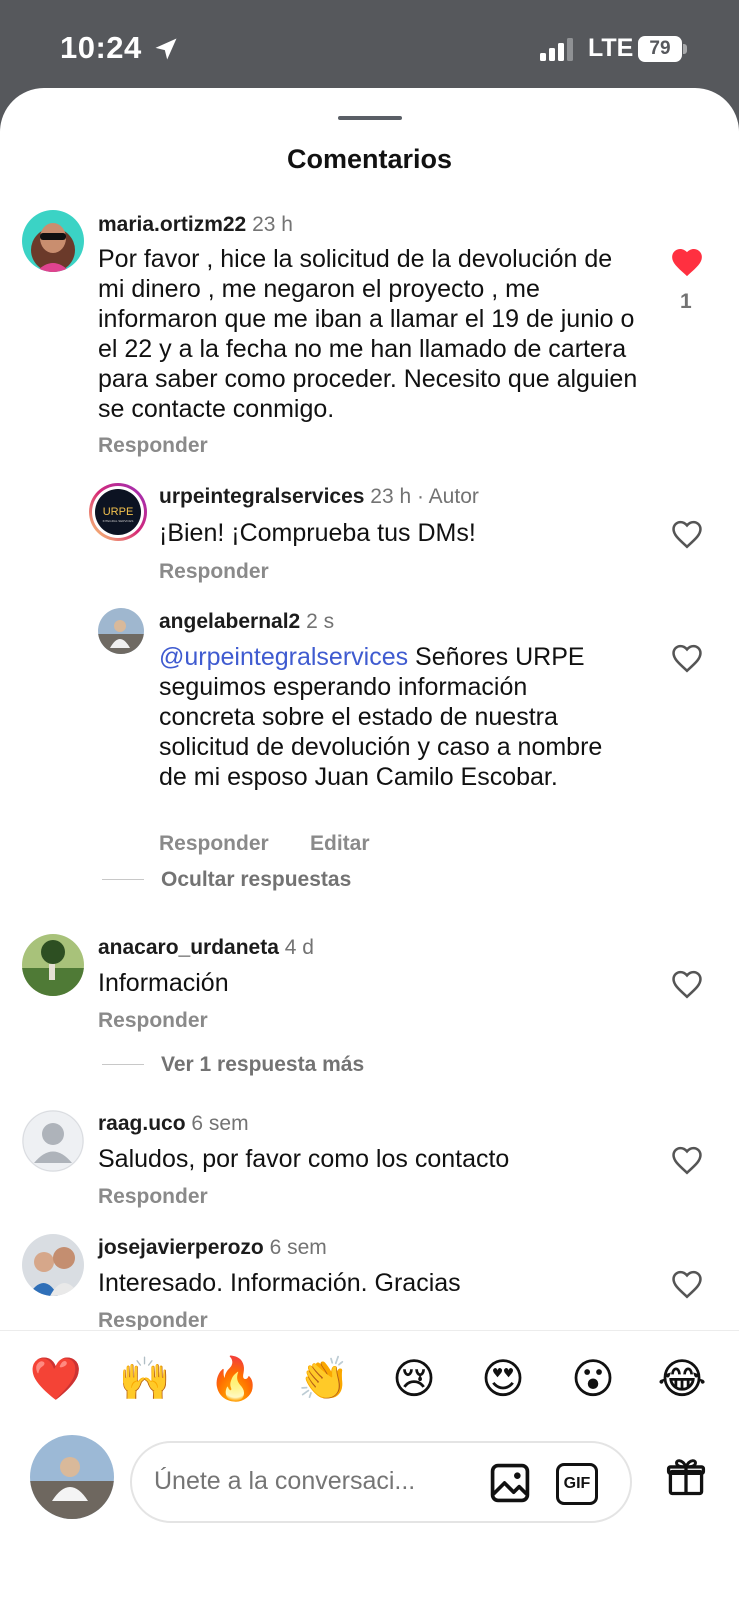 The width and height of the screenshot is (739, 1600). What do you see at coordinates (611, 48) in the screenshot?
I see `network-type: LTE` at bounding box center [611, 48].